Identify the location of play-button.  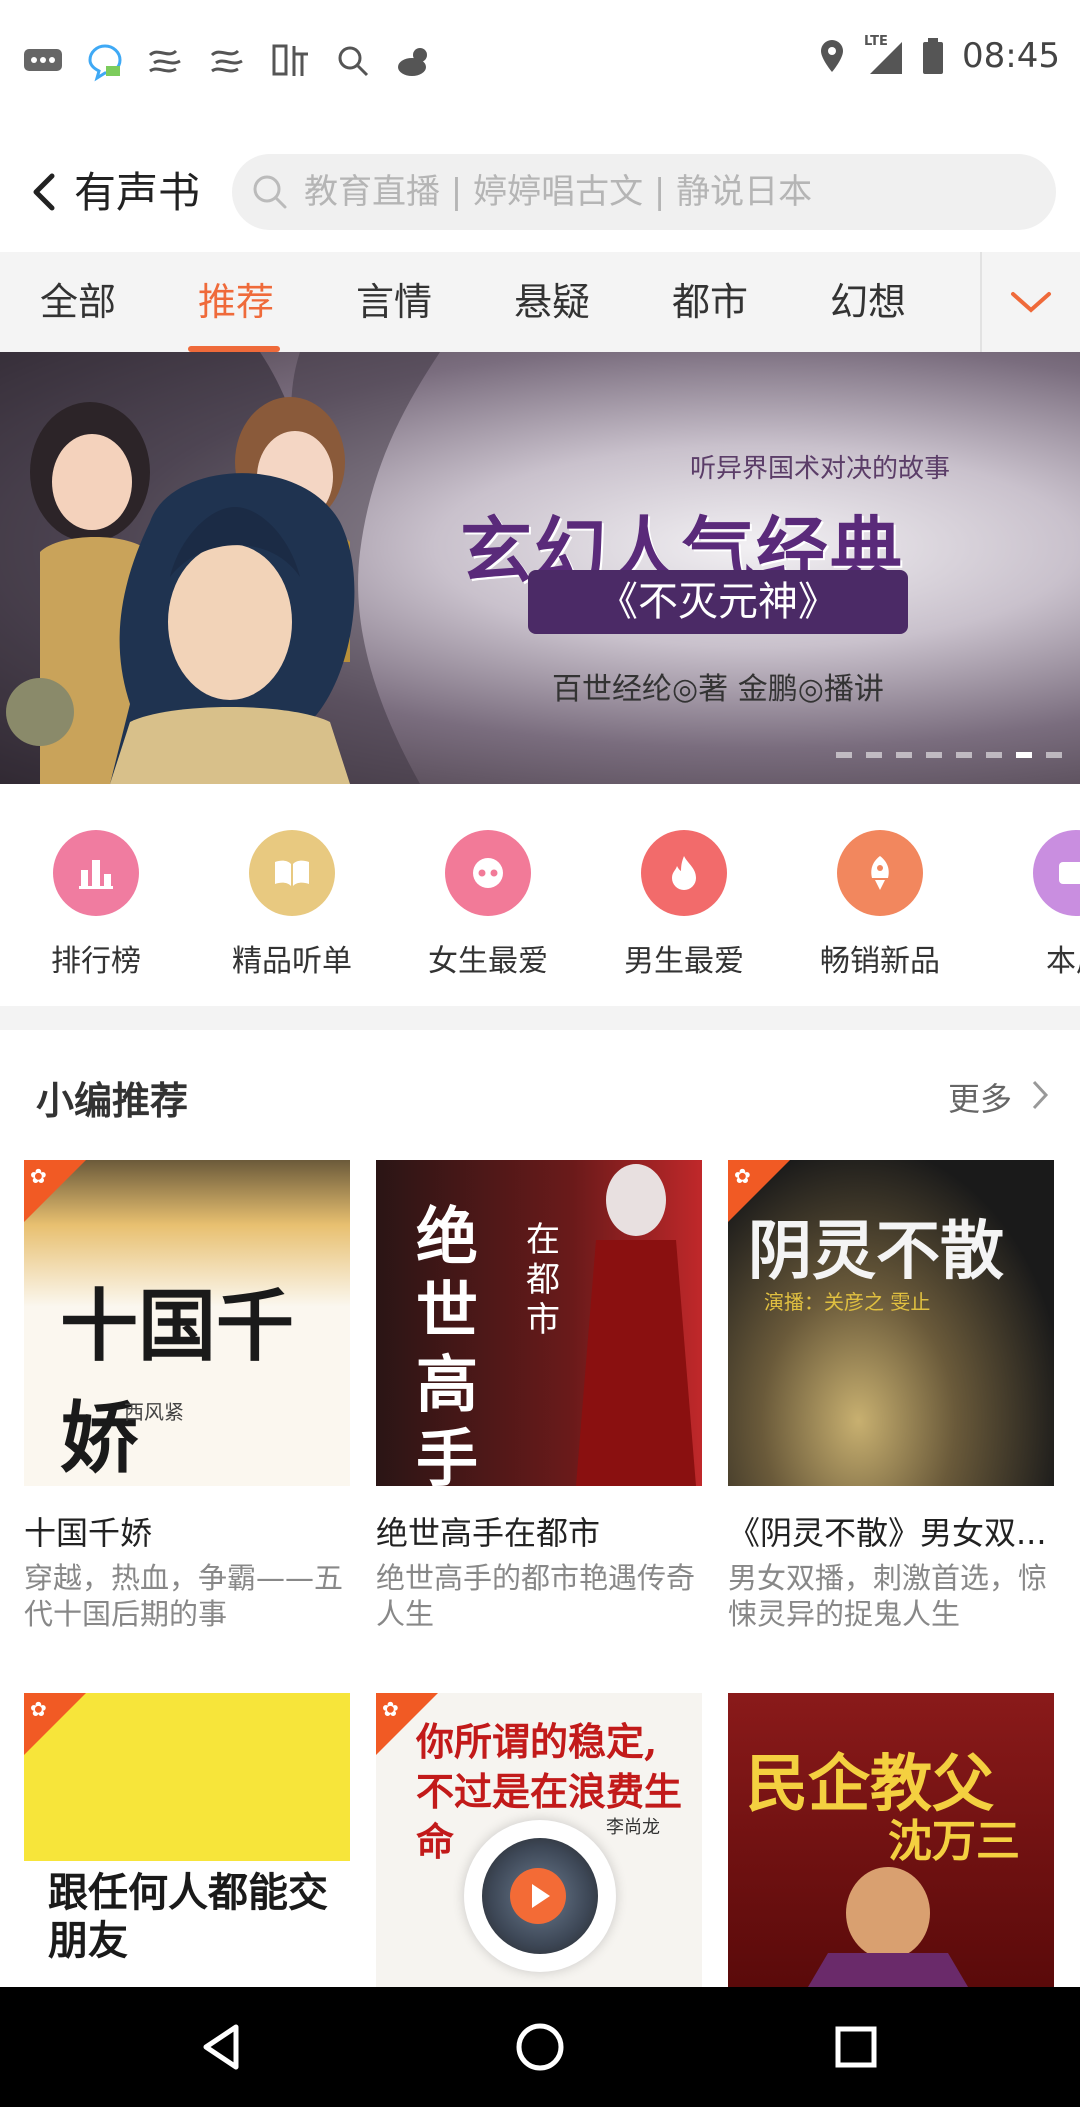
(538, 1896).